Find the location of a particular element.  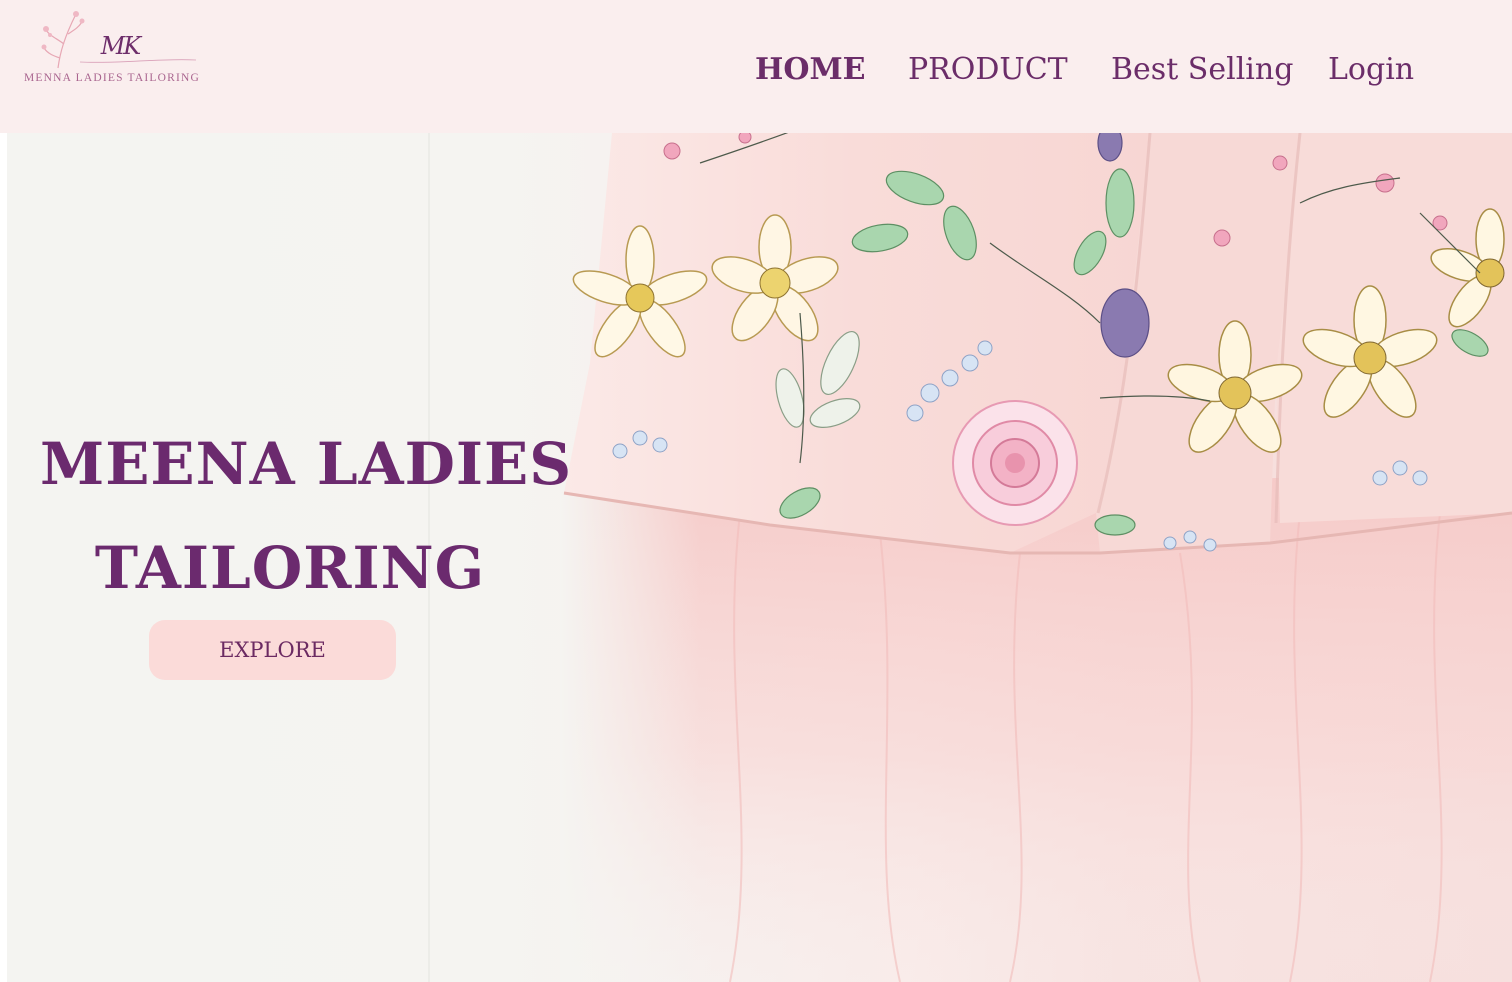

main-nav: HOME PRODUCT Best Selling Login is located at coordinates (756, 70).